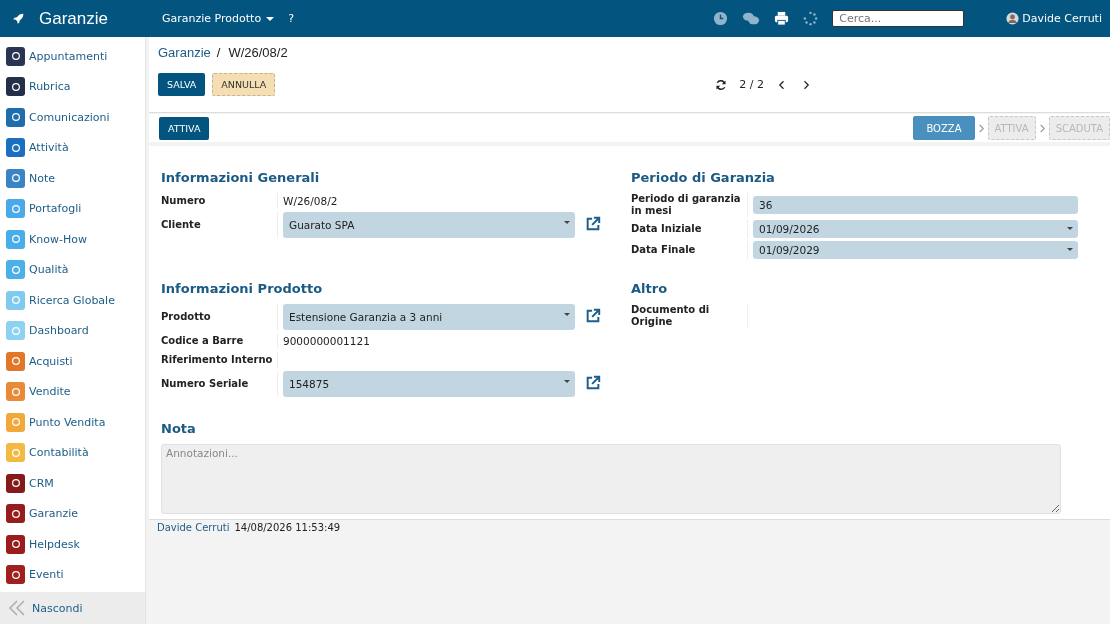  Describe the element at coordinates (72, 513) in the screenshot. I see `sidebar-item: Garanzie` at that location.